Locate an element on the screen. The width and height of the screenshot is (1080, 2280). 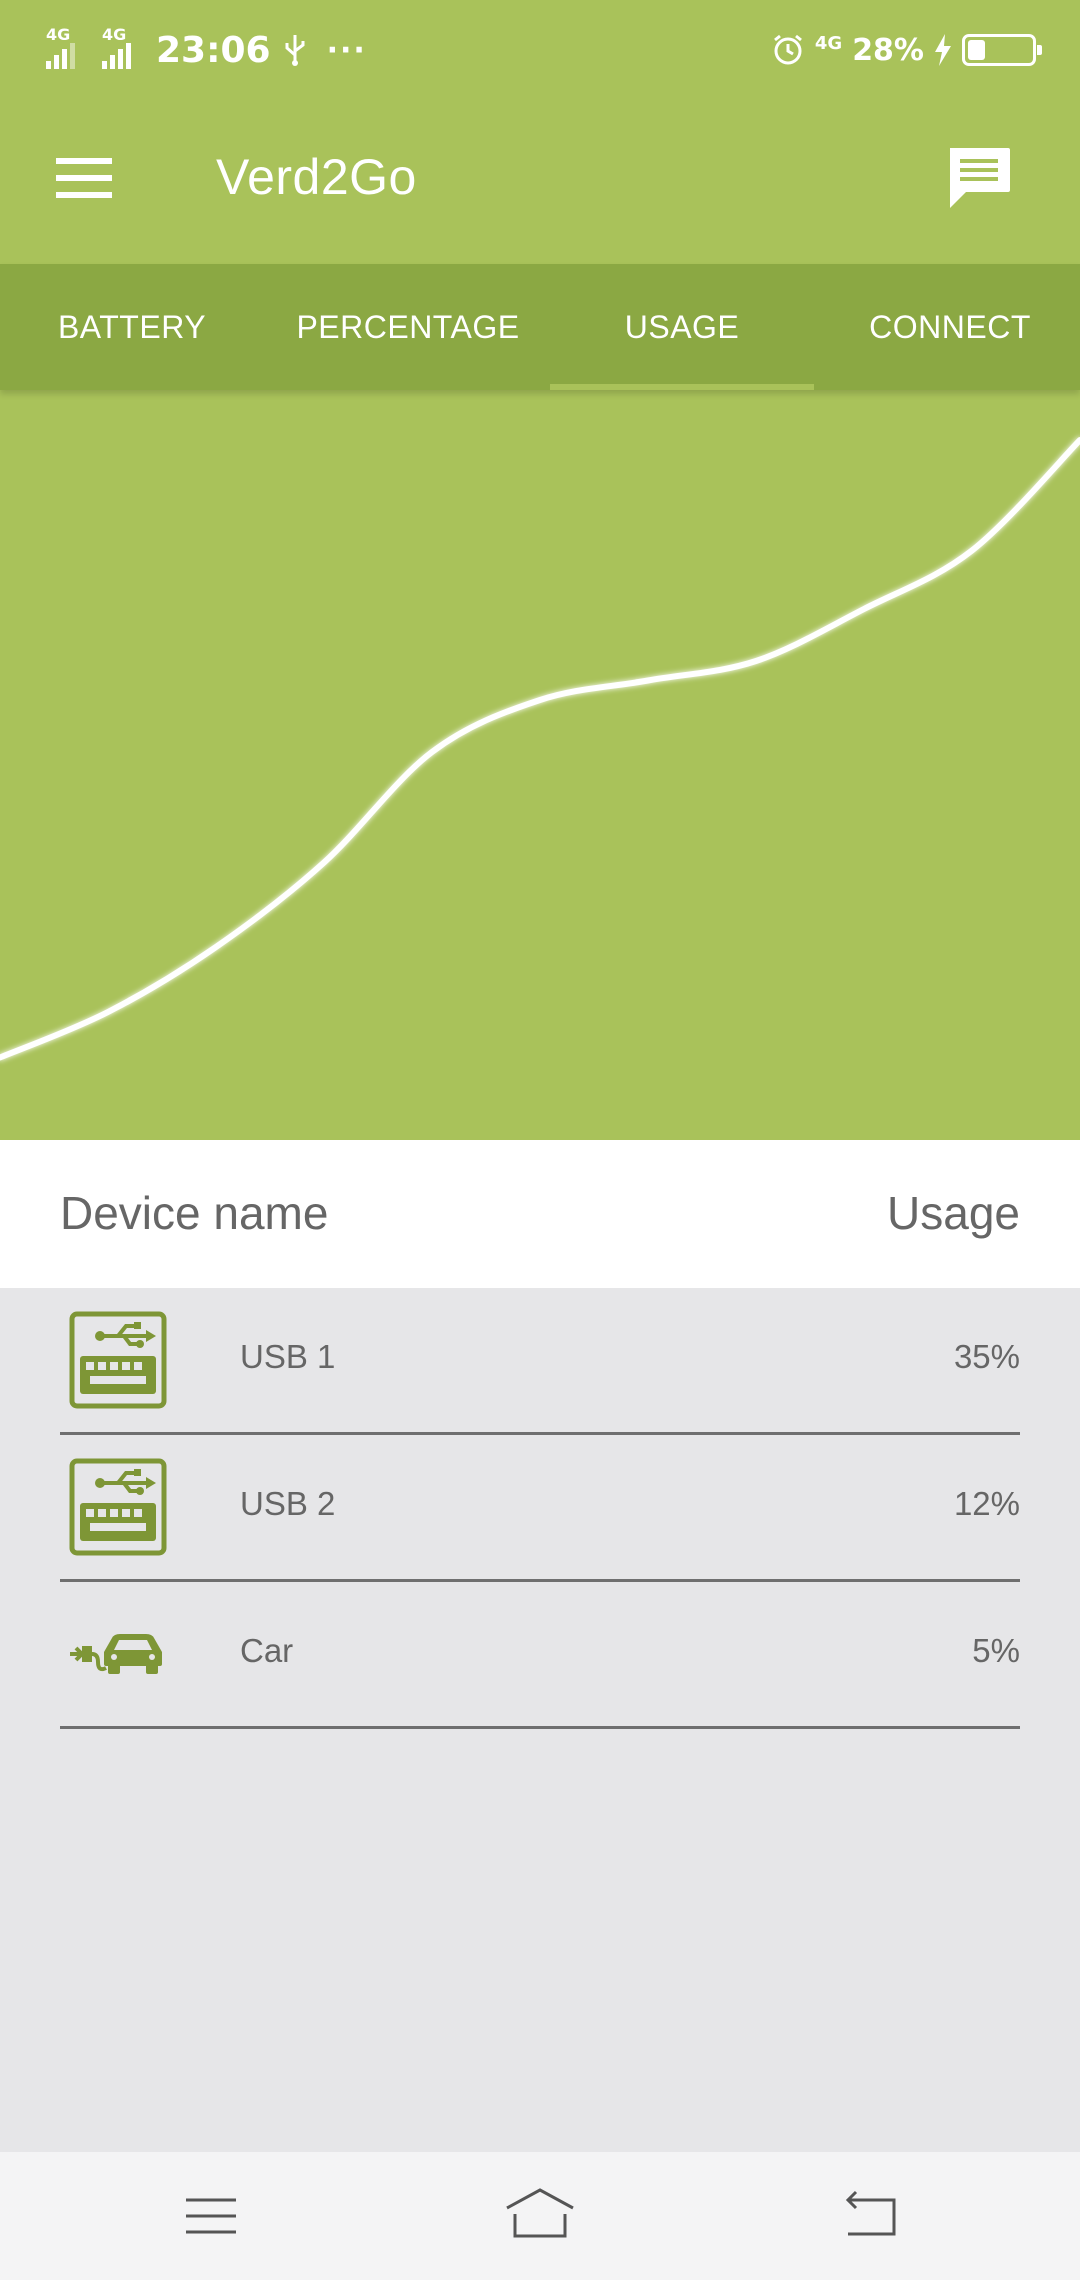
system-navigation-bar is located at coordinates (540, 2216).